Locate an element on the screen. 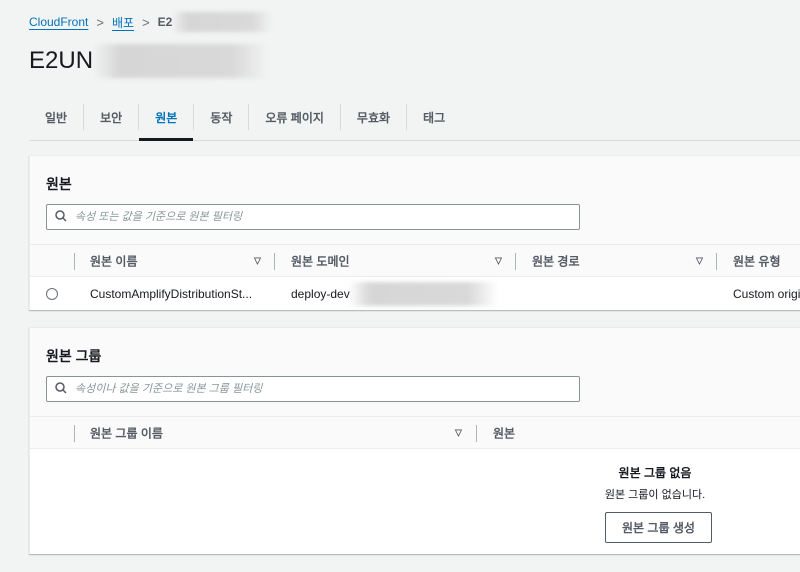 The width and height of the screenshot is (800, 572). breadcrumb-distributions: 배포 is located at coordinates (123, 22).